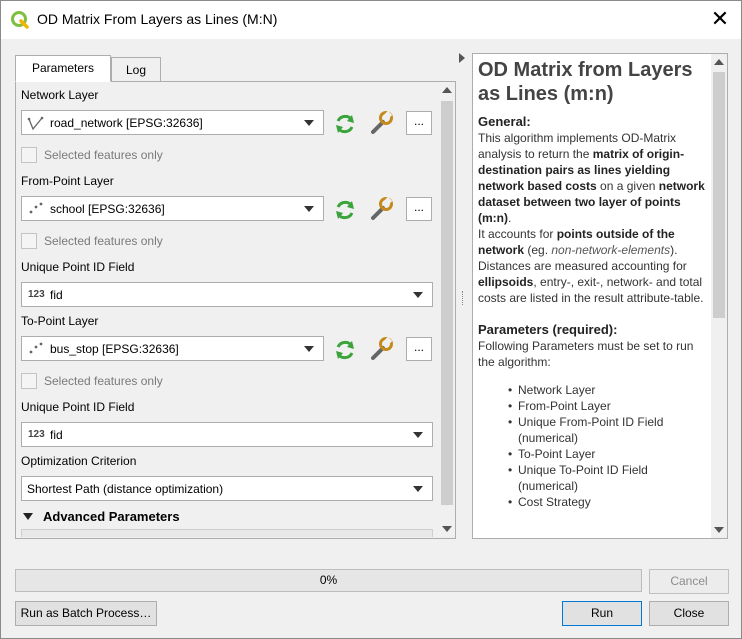  What do you see at coordinates (585, 82) in the screenshot?
I see `help-title: OD Matrix from Layers as Lines (m:n)` at bounding box center [585, 82].